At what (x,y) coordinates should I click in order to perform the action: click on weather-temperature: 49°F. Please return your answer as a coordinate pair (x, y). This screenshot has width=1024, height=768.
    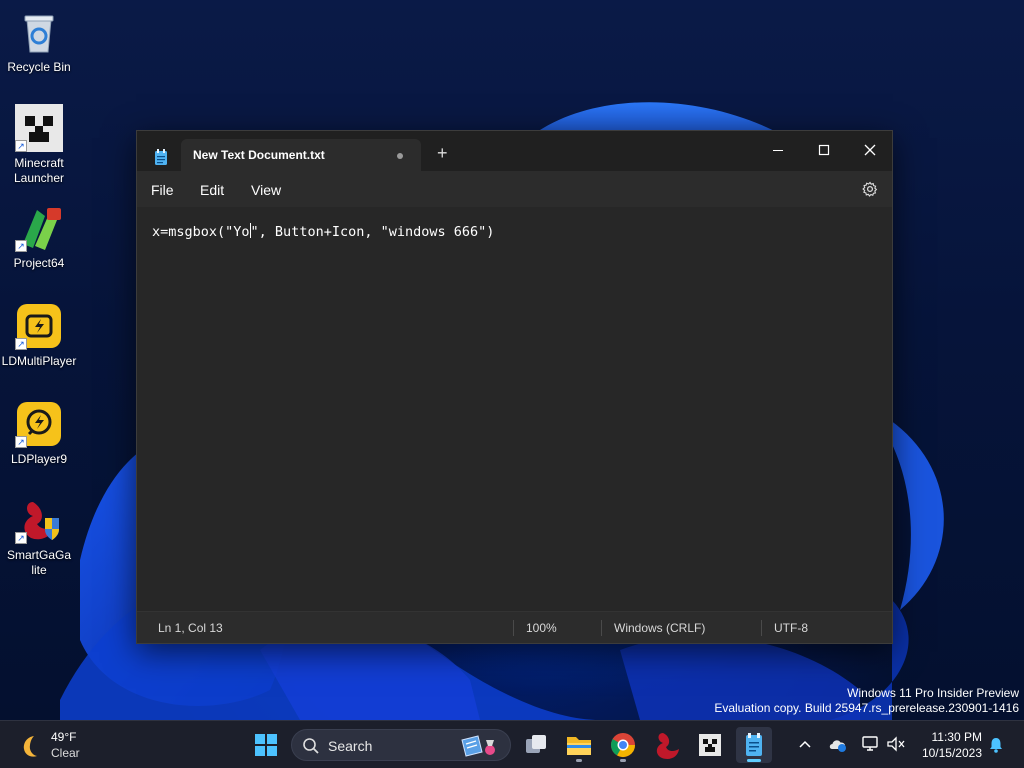
    Looking at the image, I should click on (64, 737).